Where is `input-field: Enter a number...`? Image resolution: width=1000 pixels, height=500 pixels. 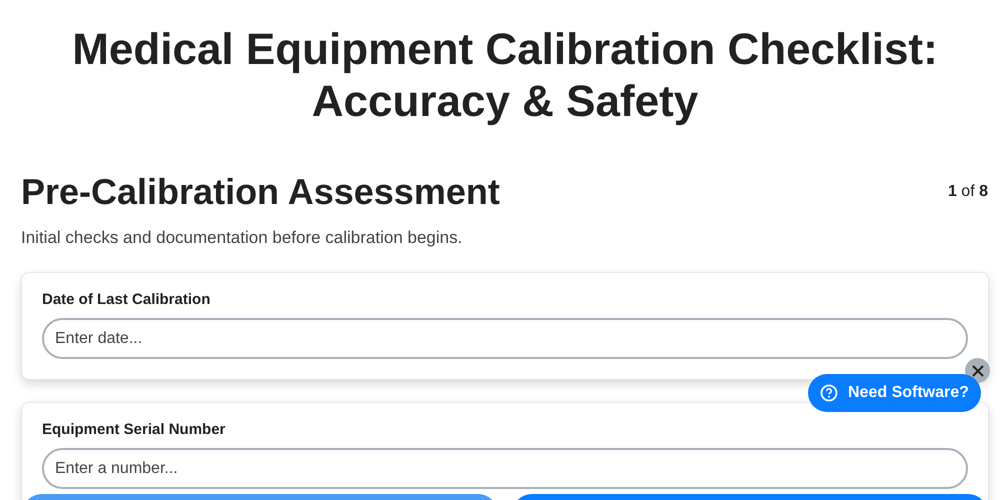
input-field: Enter a number... is located at coordinates (505, 468).